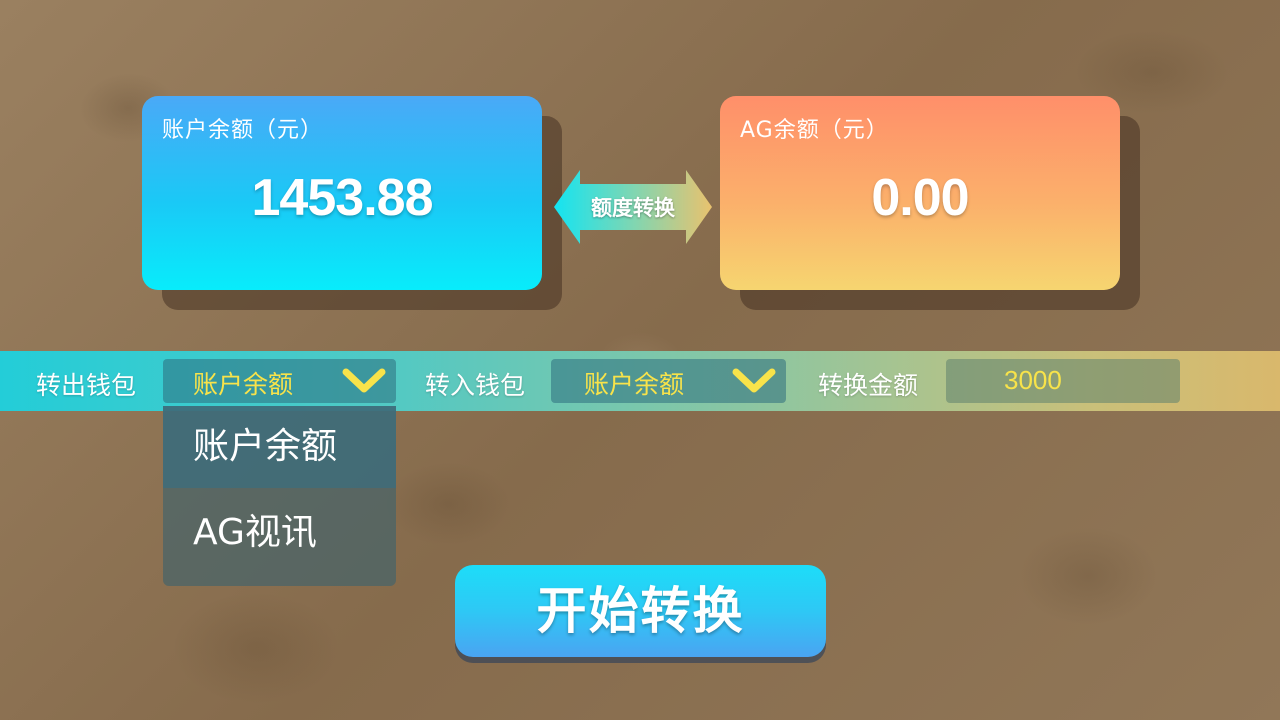 The width and height of the screenshot is (1280, 720). What do you see at coordinates (1063, 381) in the screenshot?
I see `transfer-amount-input: 3000` at bounding box center [1063, 381].